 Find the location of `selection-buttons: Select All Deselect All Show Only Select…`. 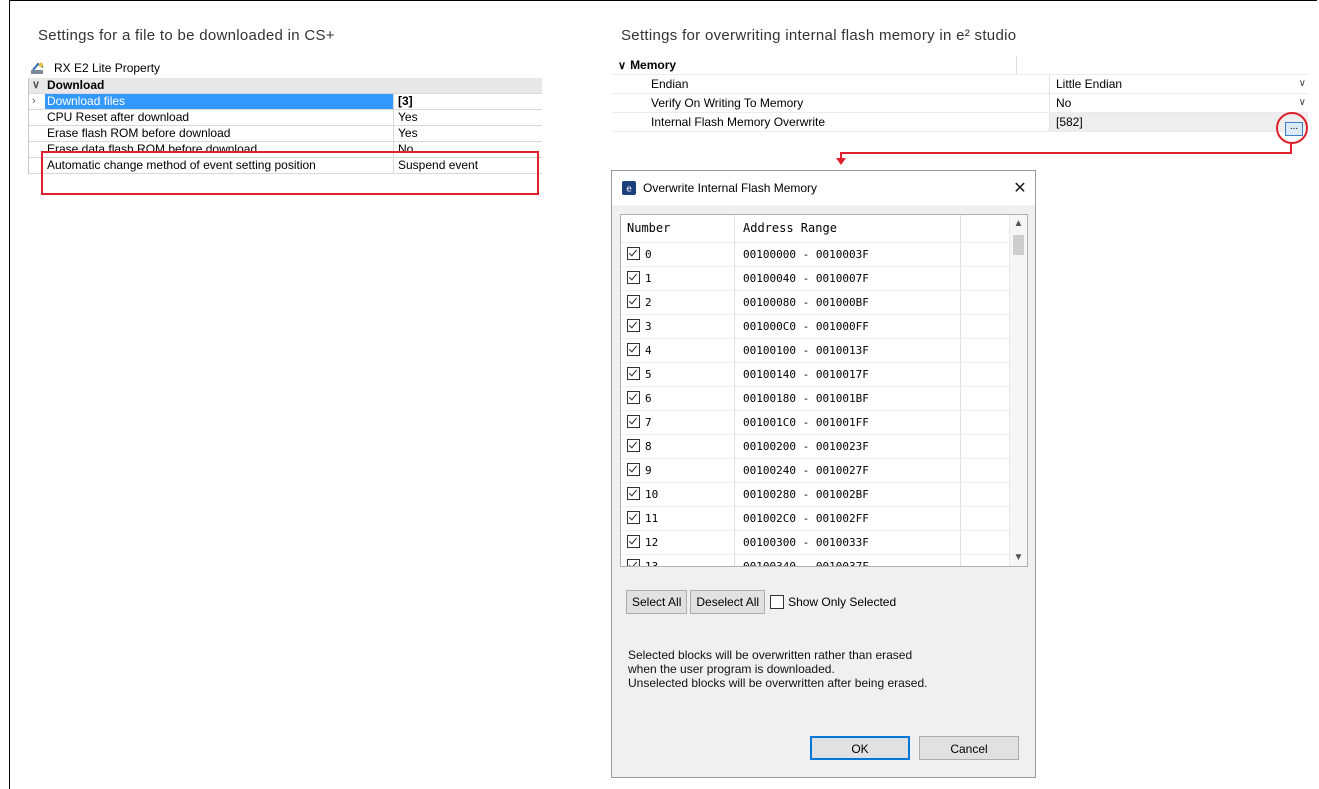

selection-buttons: Select All Deselect All Show Only Select… is located at coordinates (761, 602).